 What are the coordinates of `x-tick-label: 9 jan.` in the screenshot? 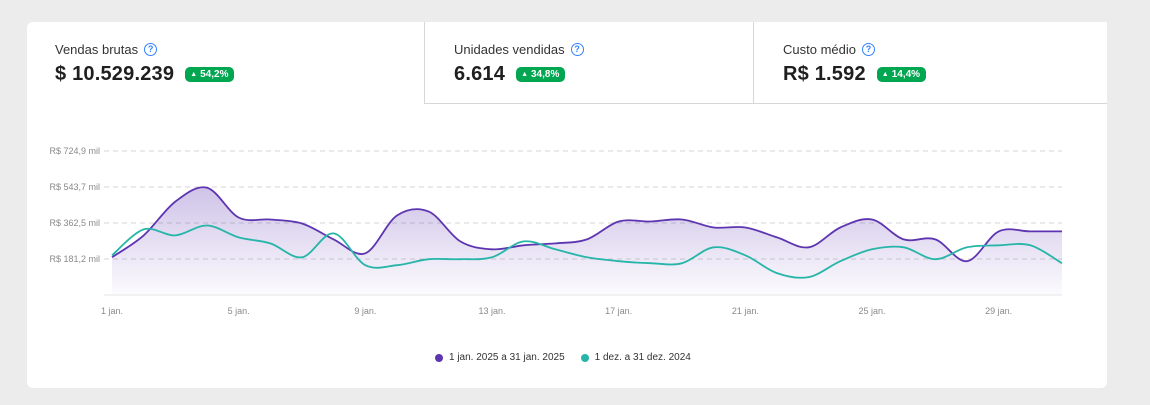 It's located at (365, 311).